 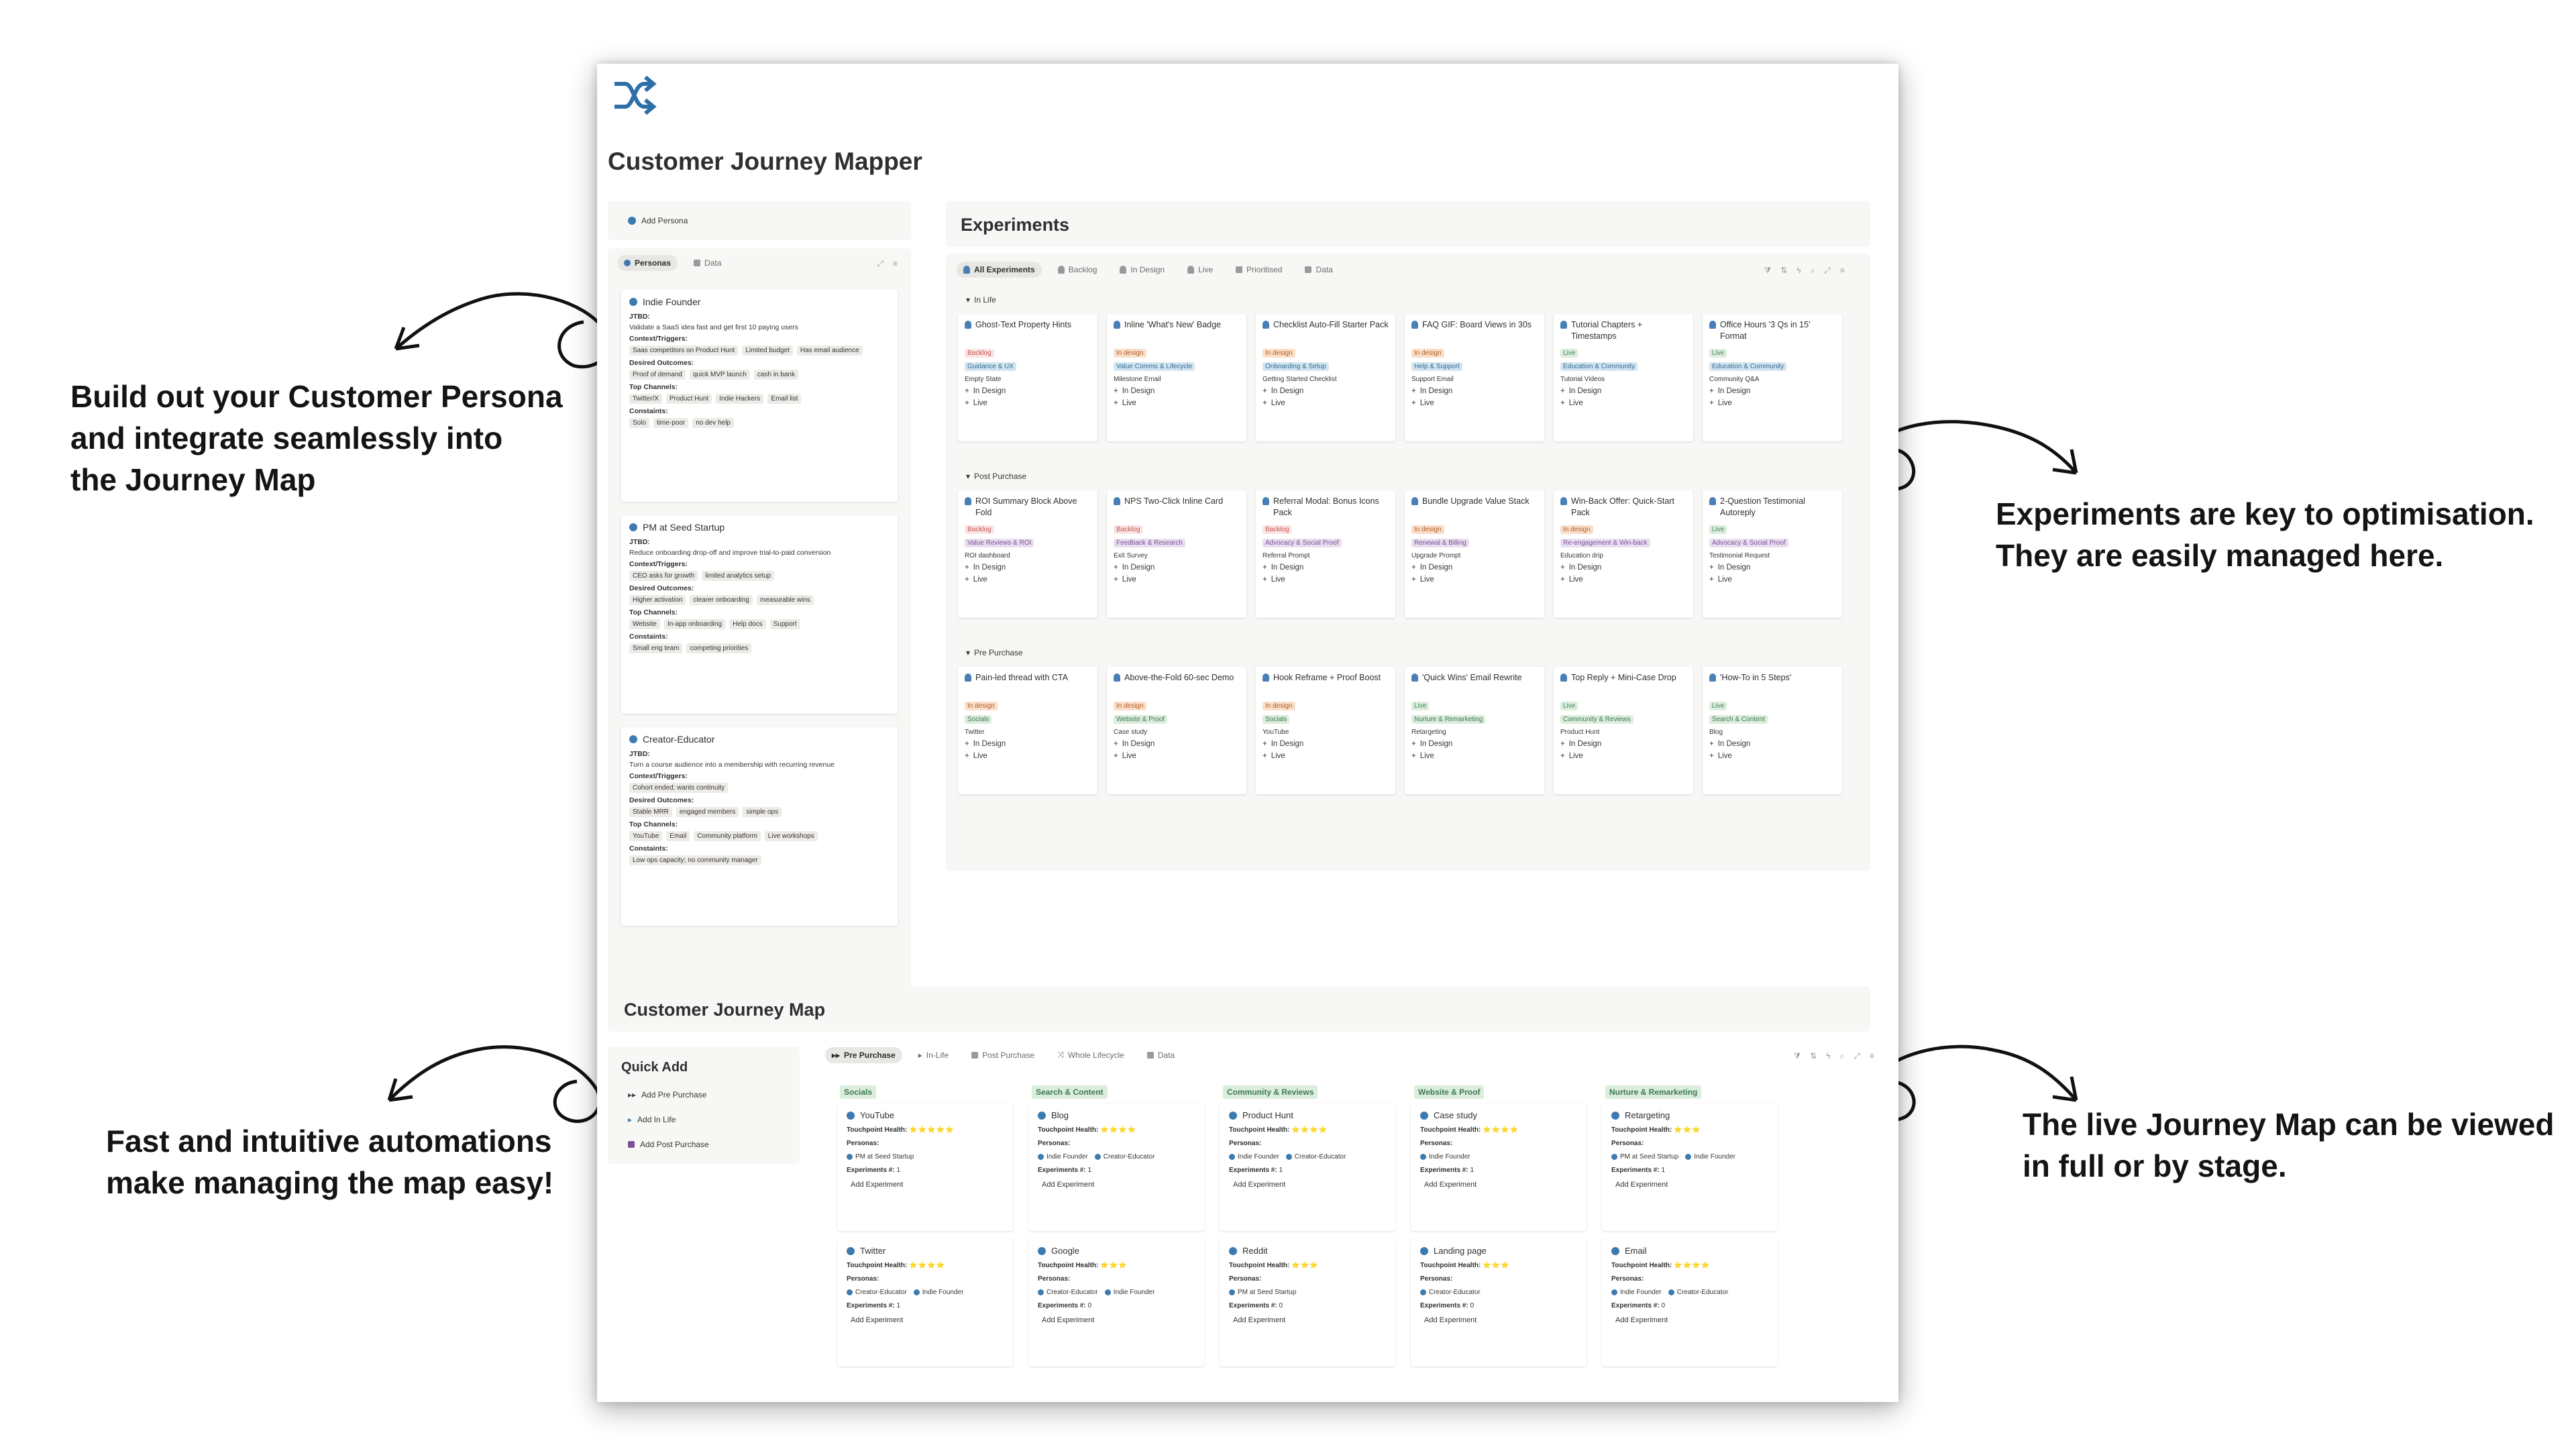 What do you see at coordinates (658, 220) in the screenshot?
I see `add-persona-button: Add Persona` at bounding box center [658, 220].